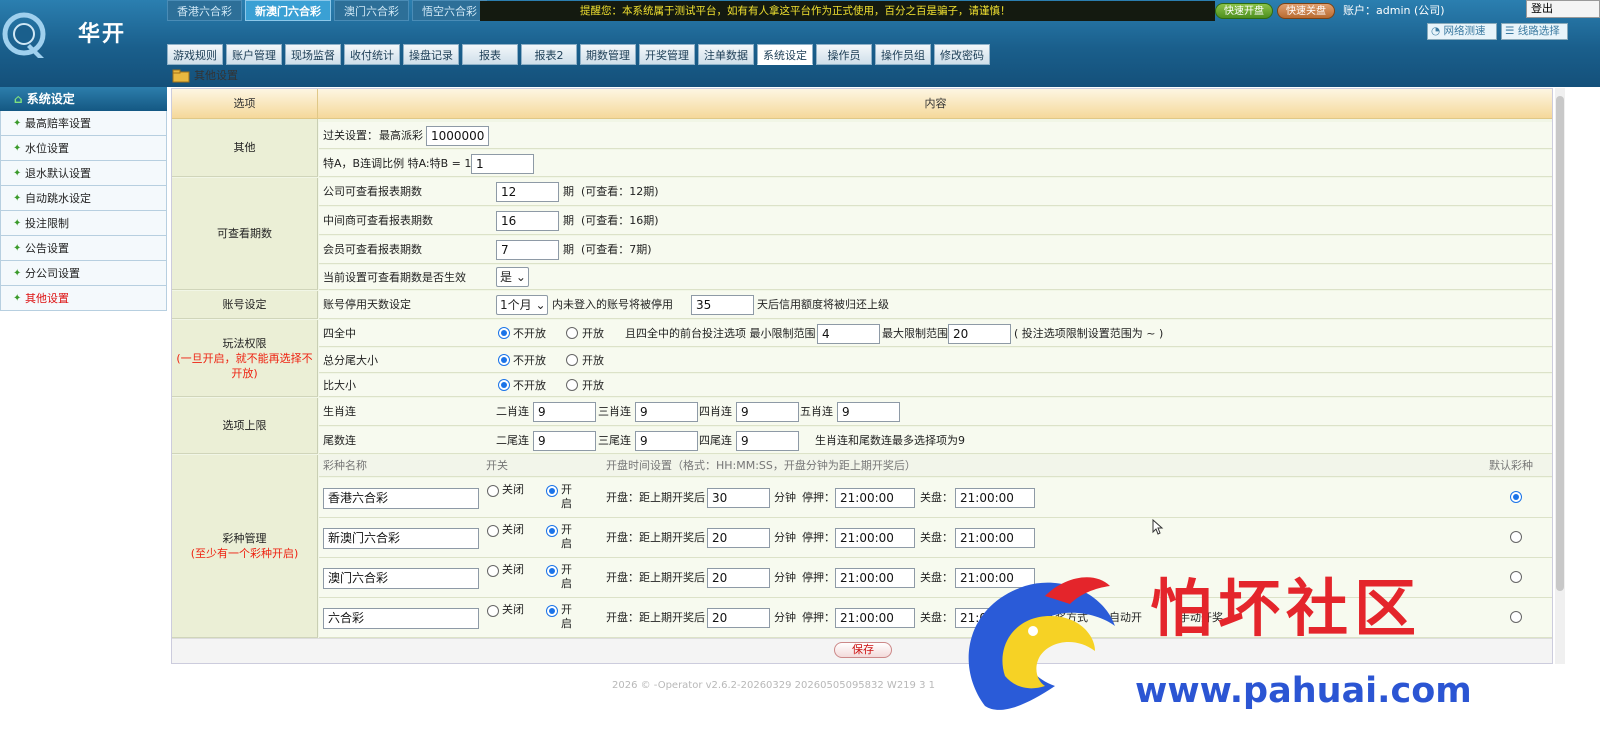 The width and height of the screenshot is (1600, 742). Describe the element at coordinates (868, 412) in the screenshot. I see `zodiac-5-input: 9` at that location.